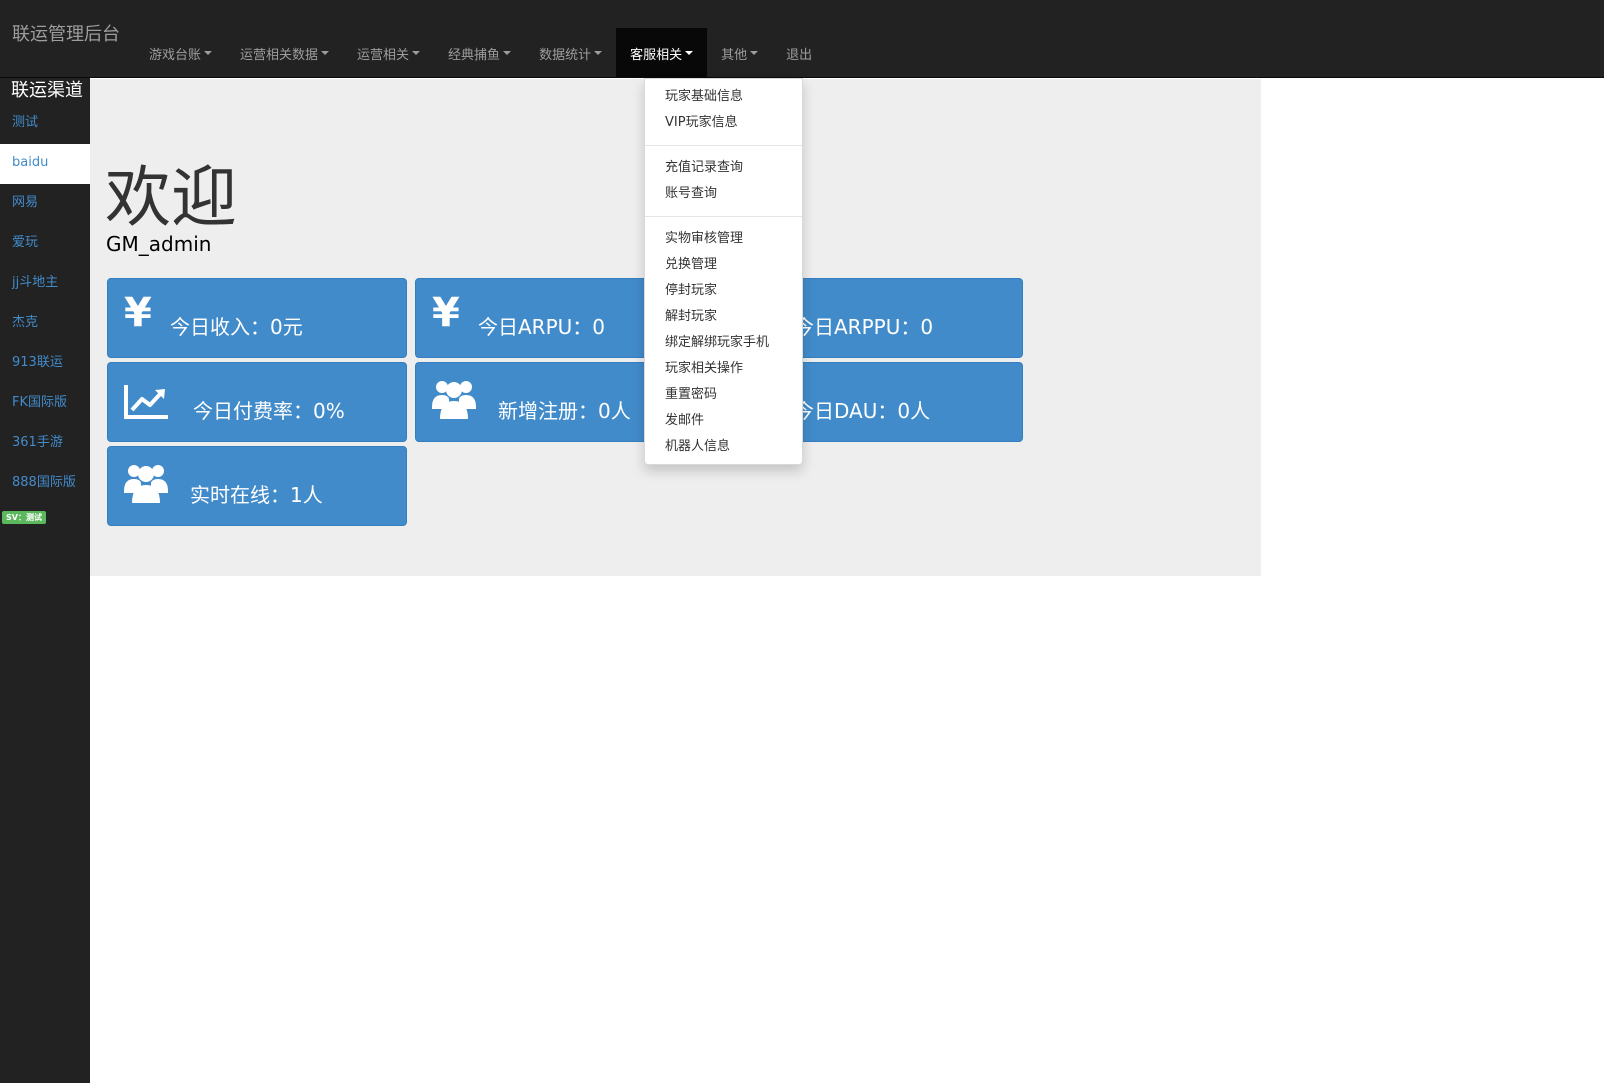 This screenshot has width=1604, height=1083. What do you see at coordinates (723, 239) in the screenshot?
I see `menu-goods-audit: 实物审核管理` at bounding box center [723, 239].